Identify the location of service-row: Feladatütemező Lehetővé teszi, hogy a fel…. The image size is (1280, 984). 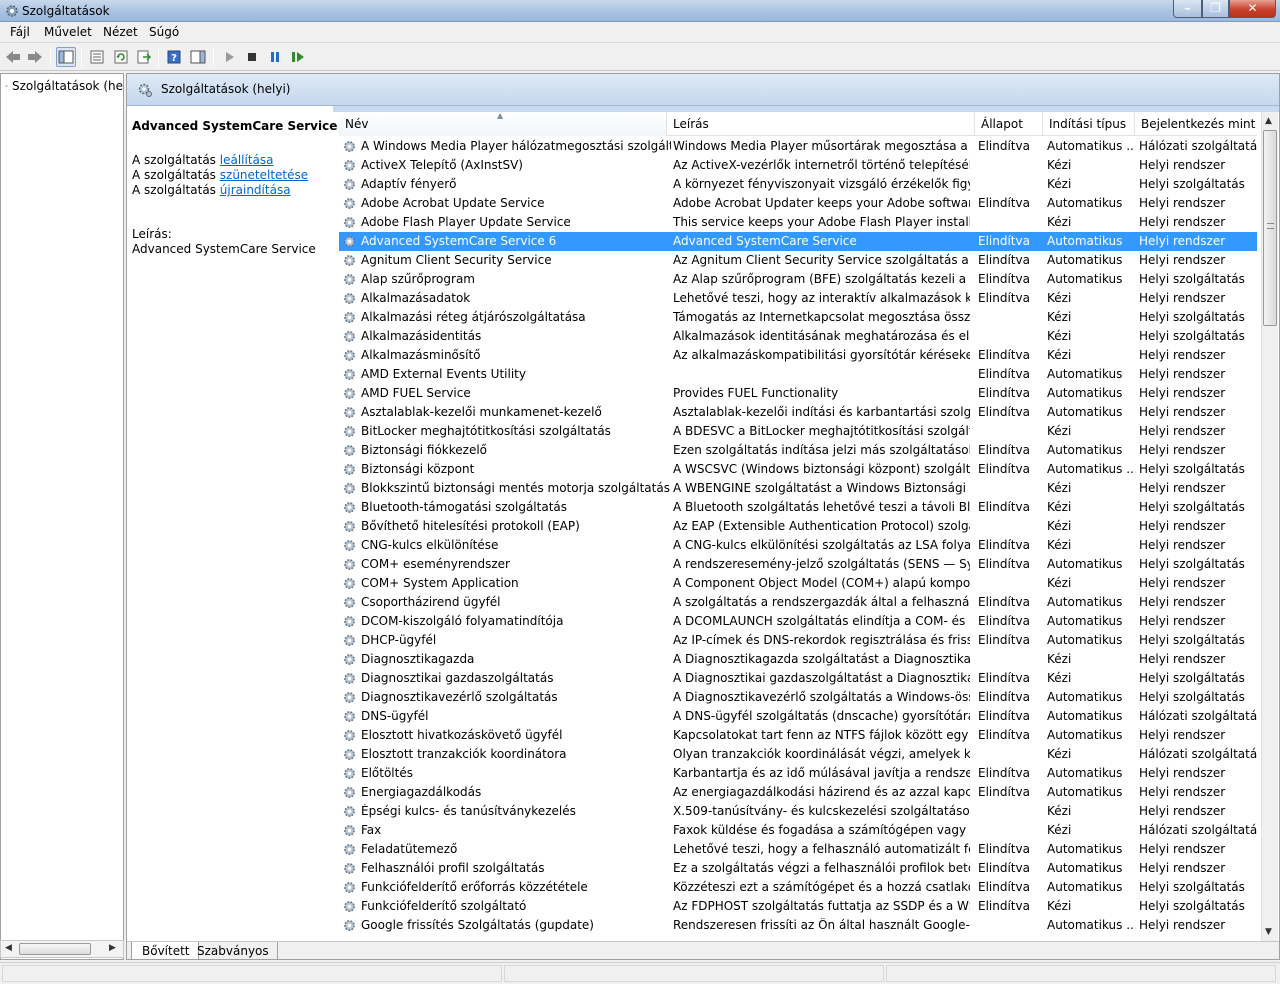
(798, 849).